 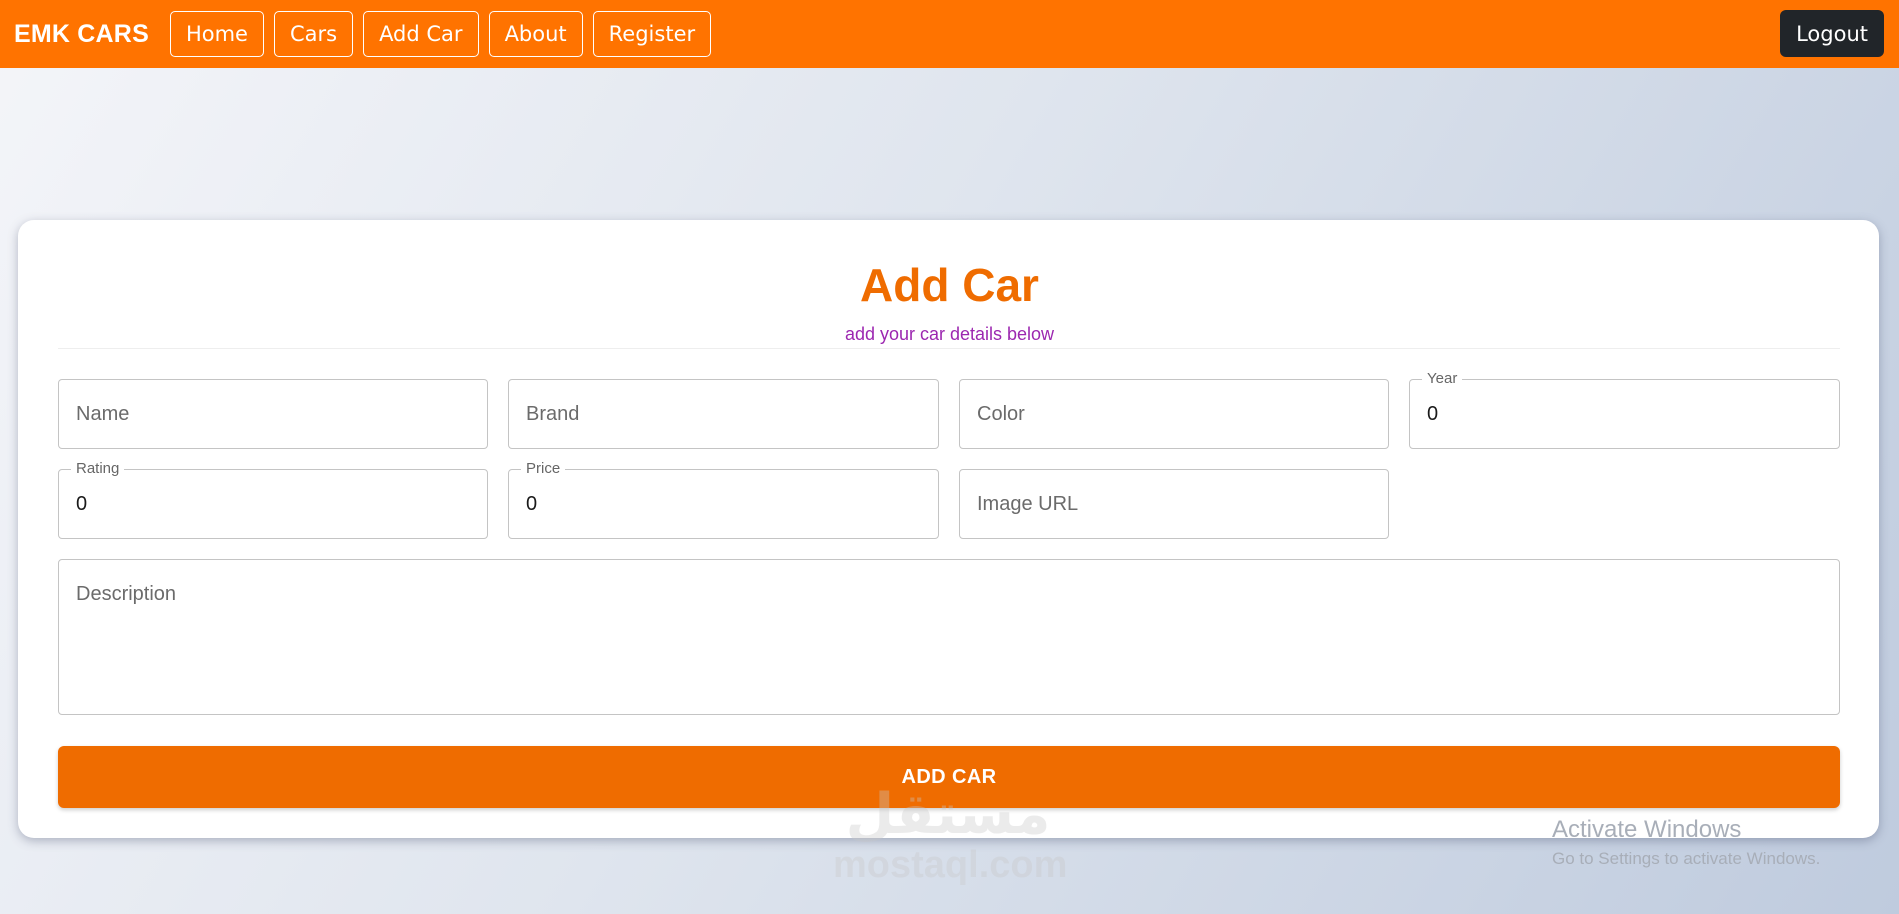 What do you see at coordinates (82, 504) in the screenshot?
I see `rating-value: 0` at bounding box center [82, 504].